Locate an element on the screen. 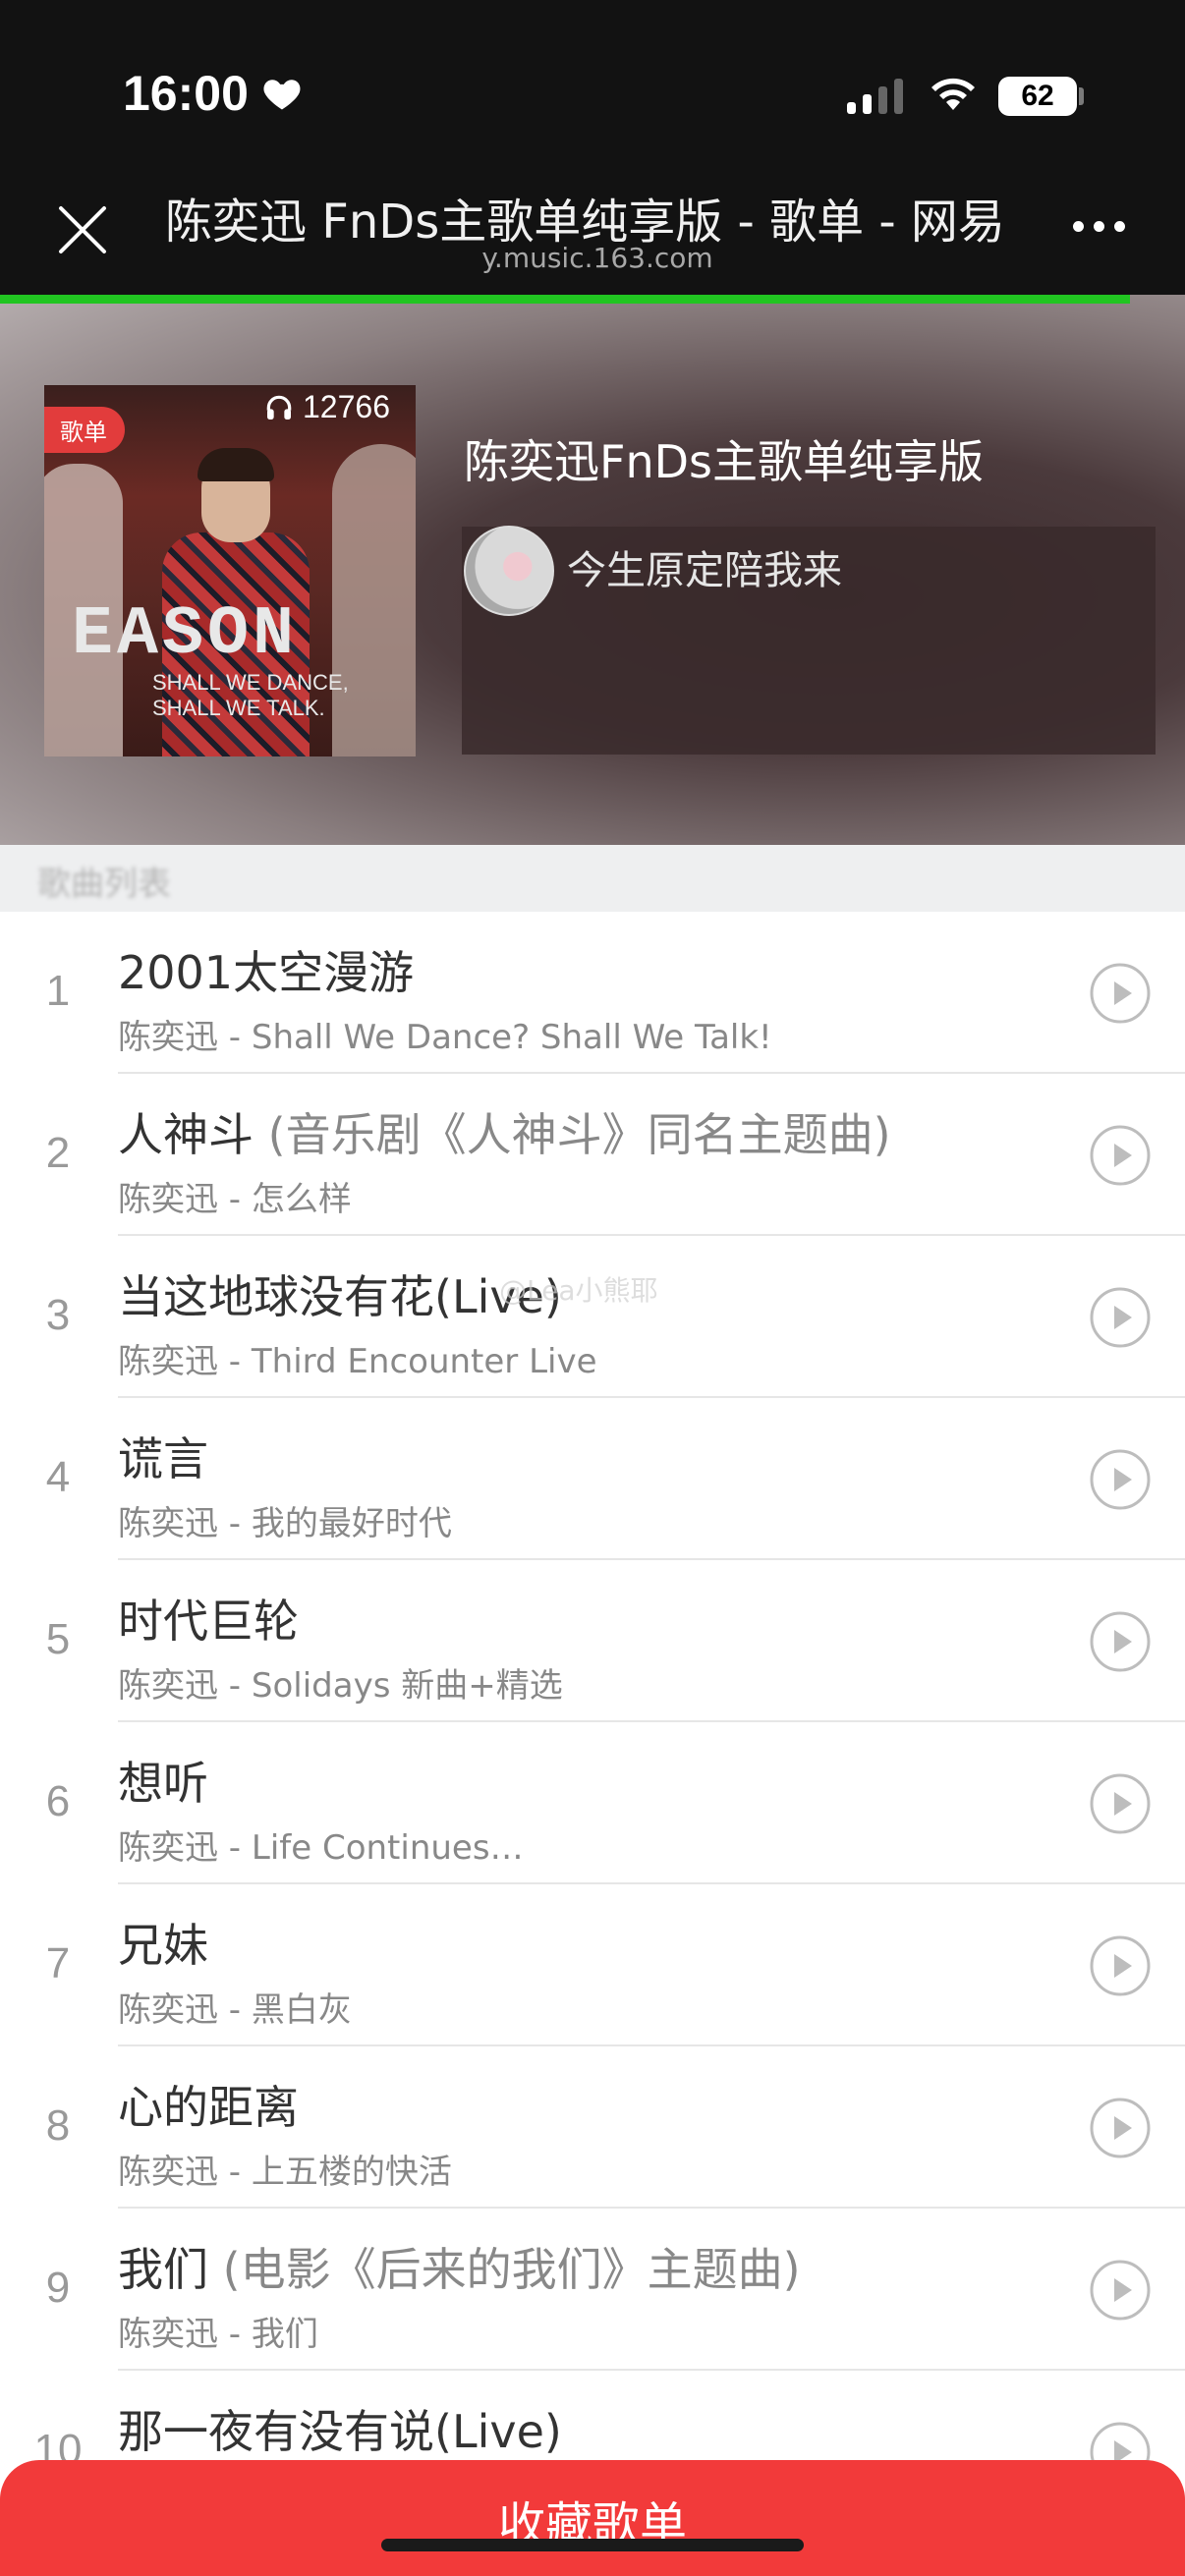 The image size is (1185, 2576). load-progress-bar is located at coordinates (565, 299).